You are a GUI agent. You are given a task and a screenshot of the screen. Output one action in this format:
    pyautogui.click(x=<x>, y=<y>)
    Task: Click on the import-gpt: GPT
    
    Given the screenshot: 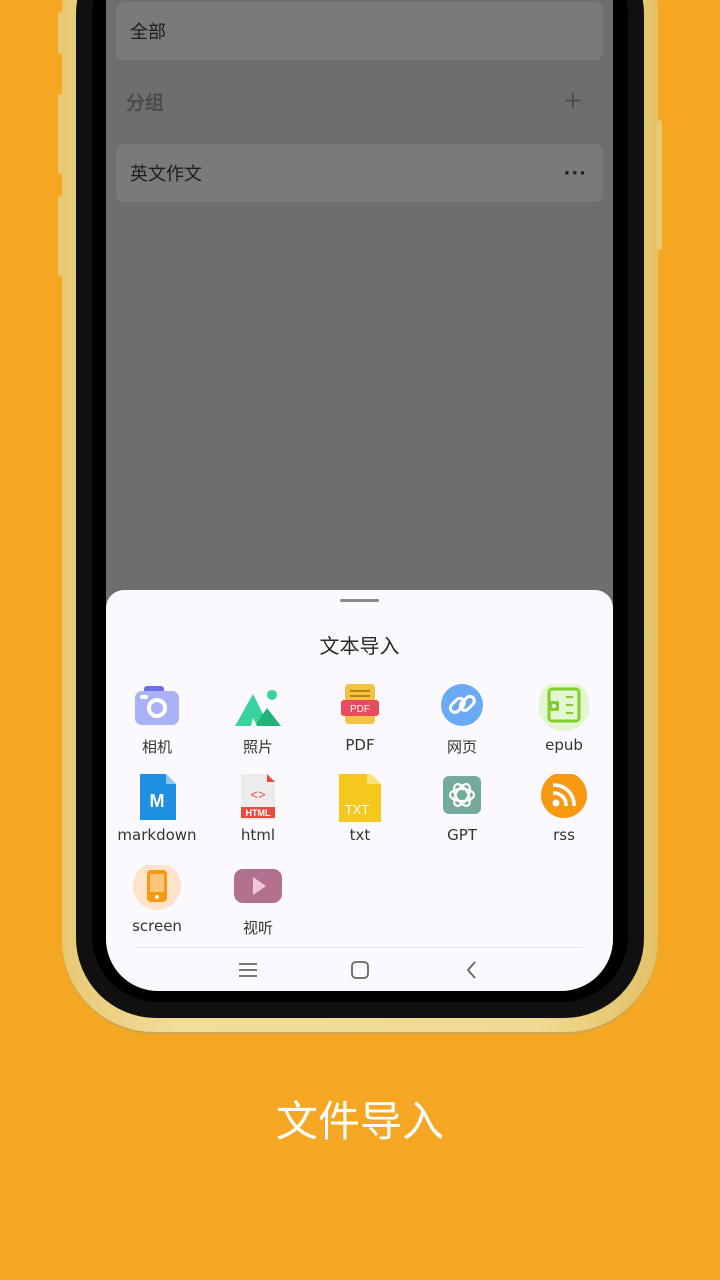 What is the action you would take?
    pyautogui.click(x=462, y=809)
    